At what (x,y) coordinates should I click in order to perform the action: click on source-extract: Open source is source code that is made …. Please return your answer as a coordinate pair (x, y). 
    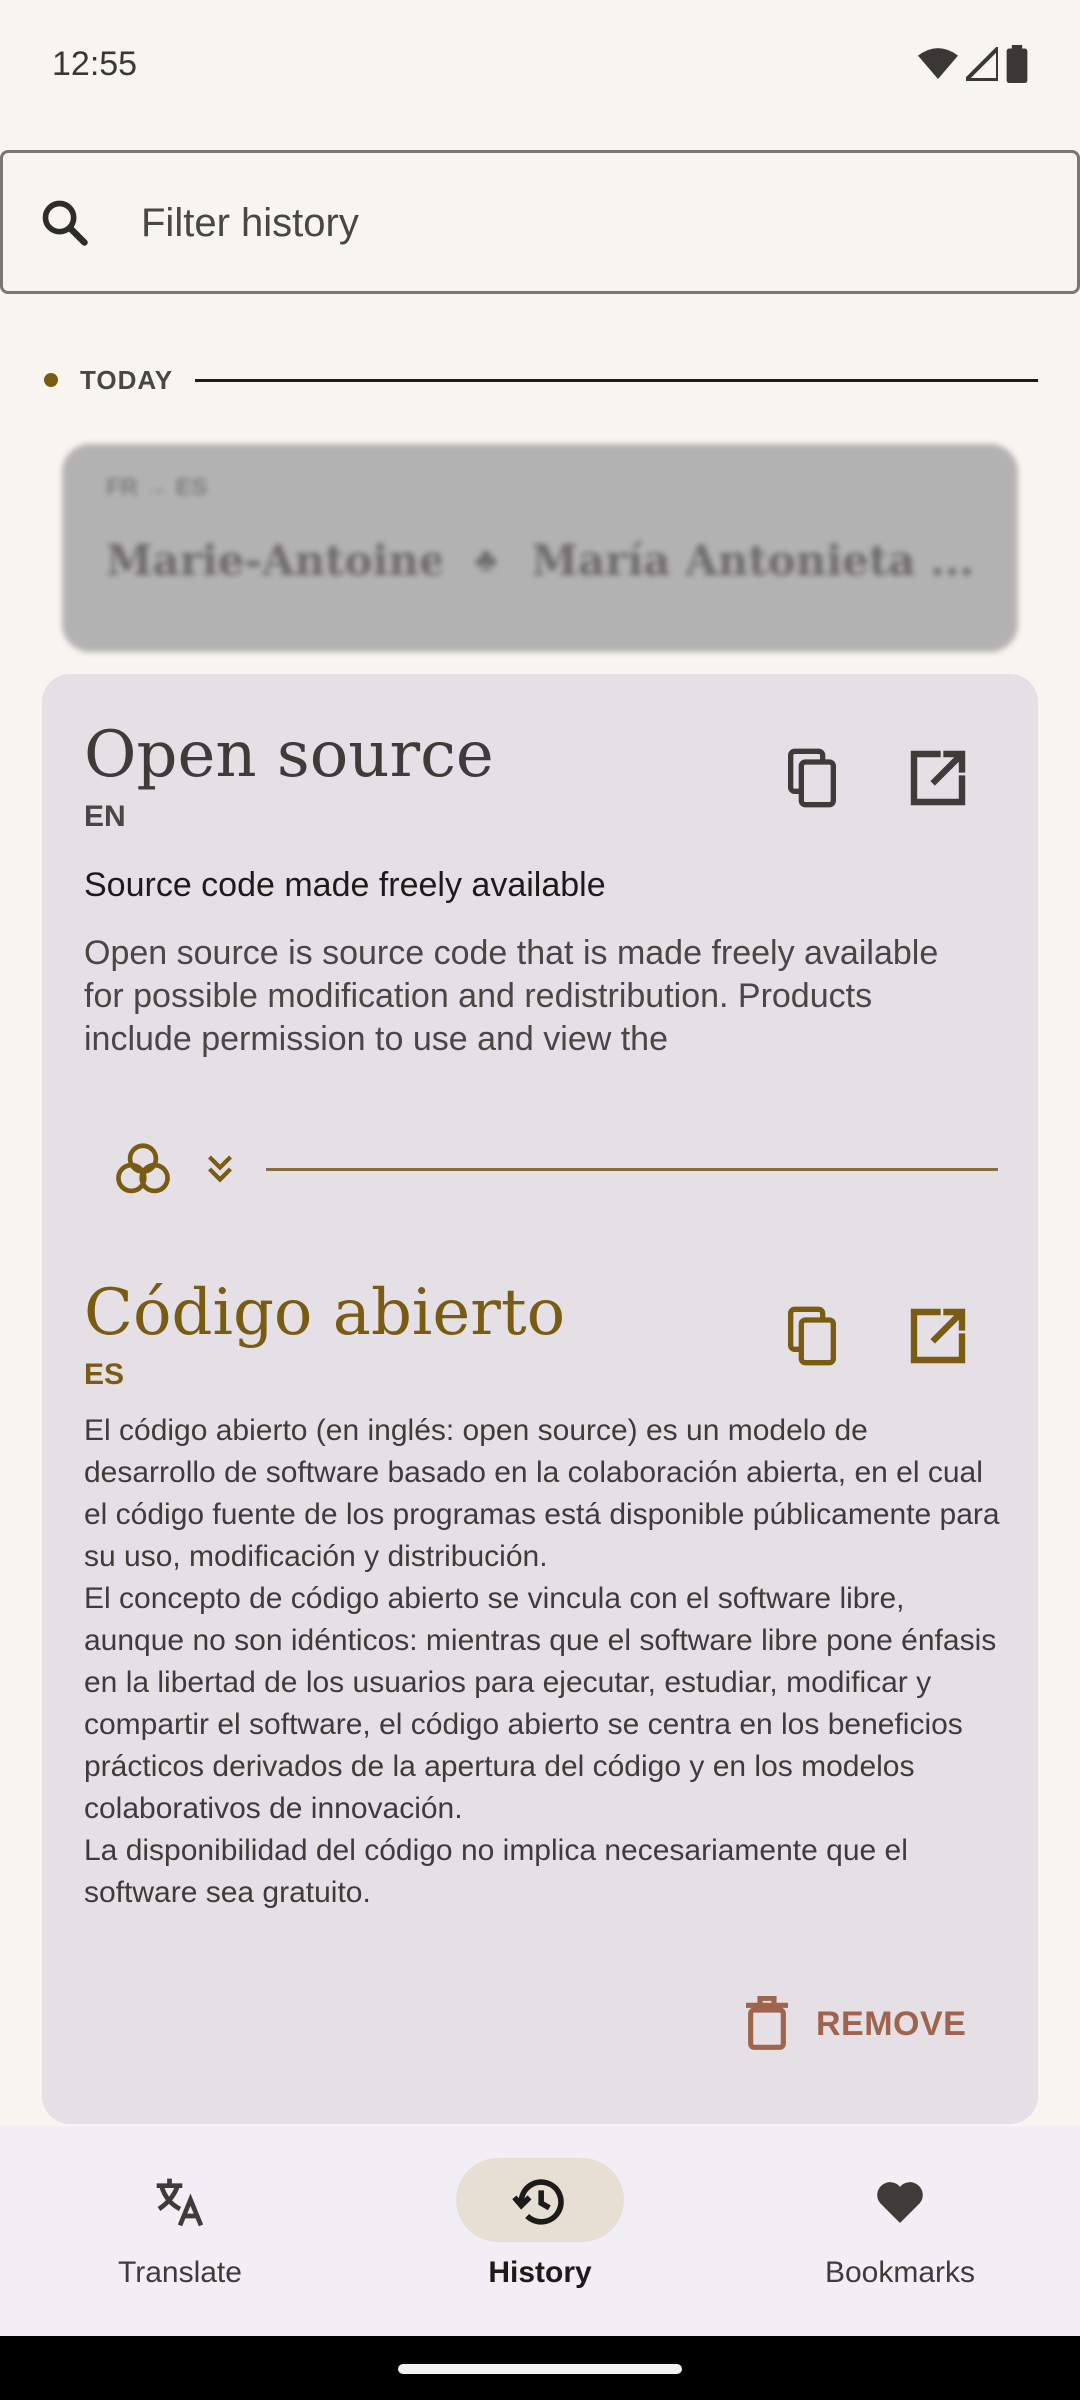
    Looking at the image, I should click on (511, 996).